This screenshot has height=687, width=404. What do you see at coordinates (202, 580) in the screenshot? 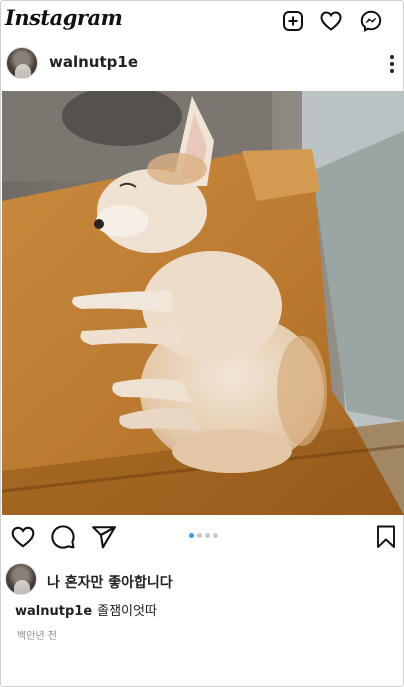
I see `liked-by-row: 나 혼자만 좋아합니다` at bounding box center [202, 580].